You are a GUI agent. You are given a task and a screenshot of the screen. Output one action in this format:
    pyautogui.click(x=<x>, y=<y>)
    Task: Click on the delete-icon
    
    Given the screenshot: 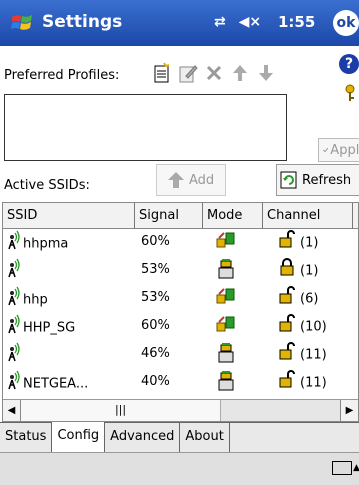 What is the action you would take?
    pyautogui.click(x=214, y=73)
    